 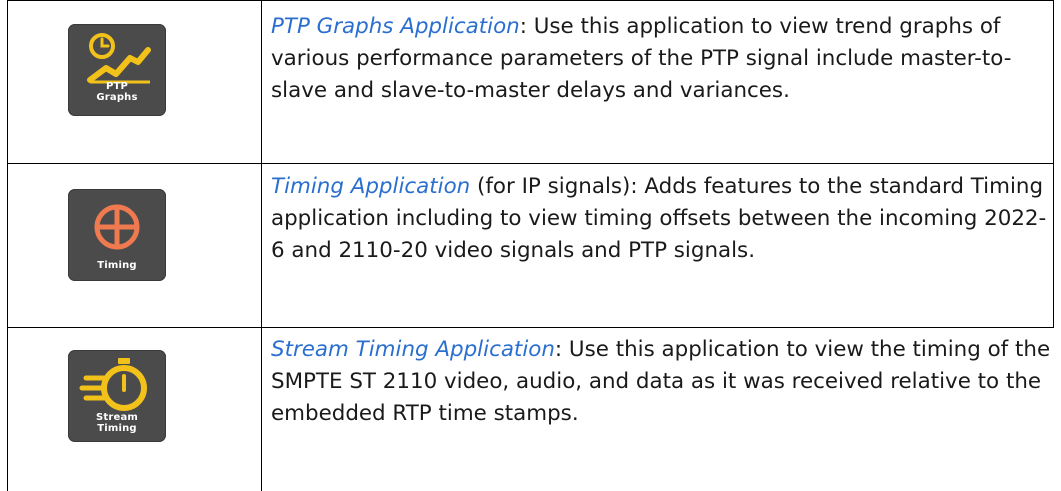 I want to click on timing-icon: Timing, so click(x=117, y=235).